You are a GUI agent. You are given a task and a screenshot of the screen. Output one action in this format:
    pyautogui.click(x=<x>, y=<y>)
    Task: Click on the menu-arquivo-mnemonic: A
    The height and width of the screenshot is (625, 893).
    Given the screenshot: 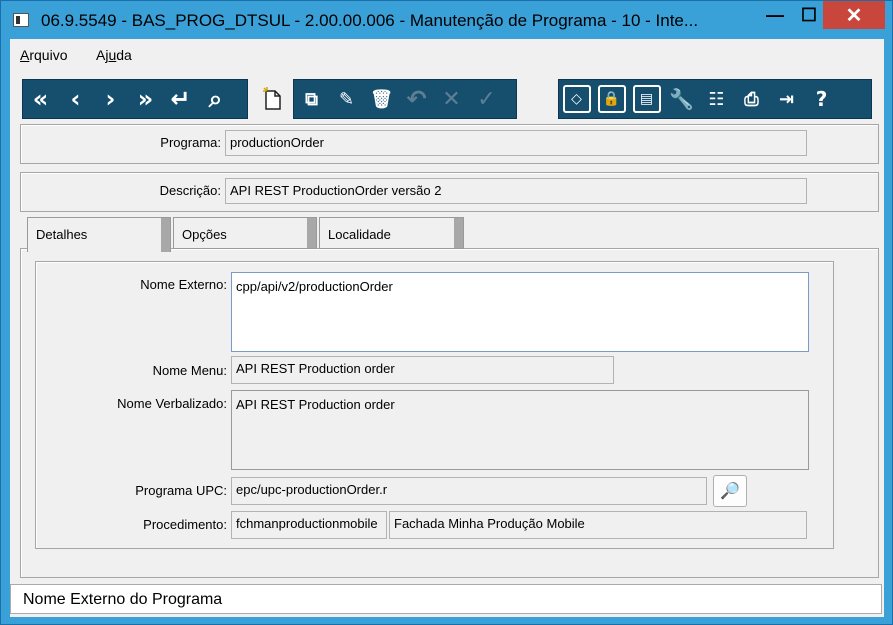 What is the action you would take?
    pyautogui.click(x=25, y=55)
    